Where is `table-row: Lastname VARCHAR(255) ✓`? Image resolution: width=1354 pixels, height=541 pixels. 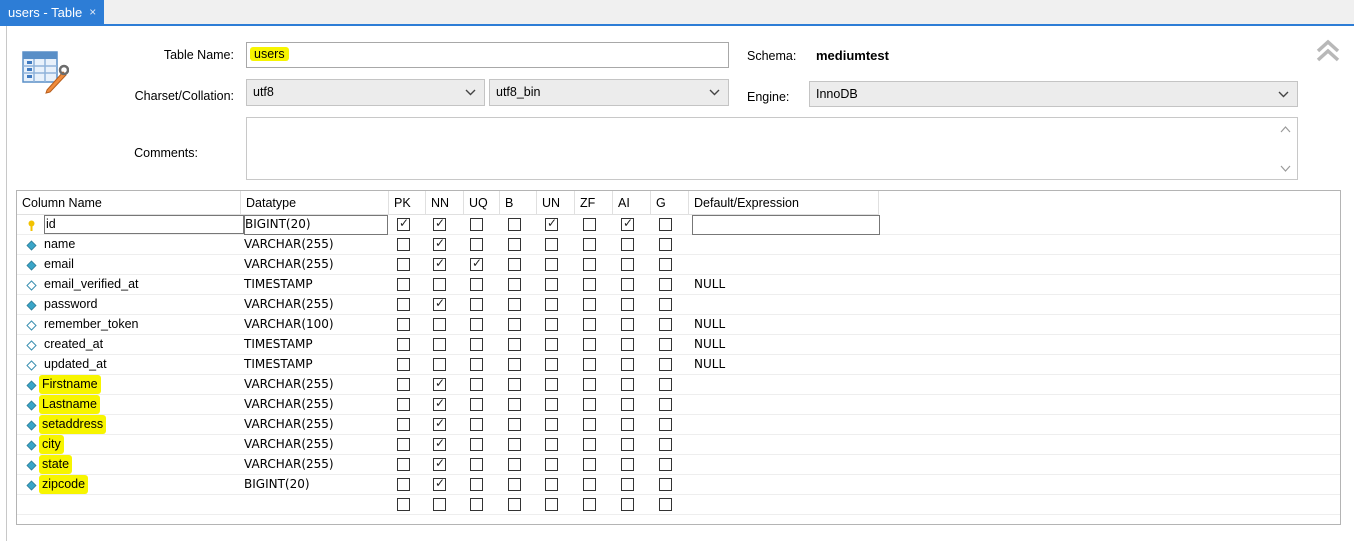
table-row: Lastname VARCHAR(255) ✓ is located at coordinates (678, 405).